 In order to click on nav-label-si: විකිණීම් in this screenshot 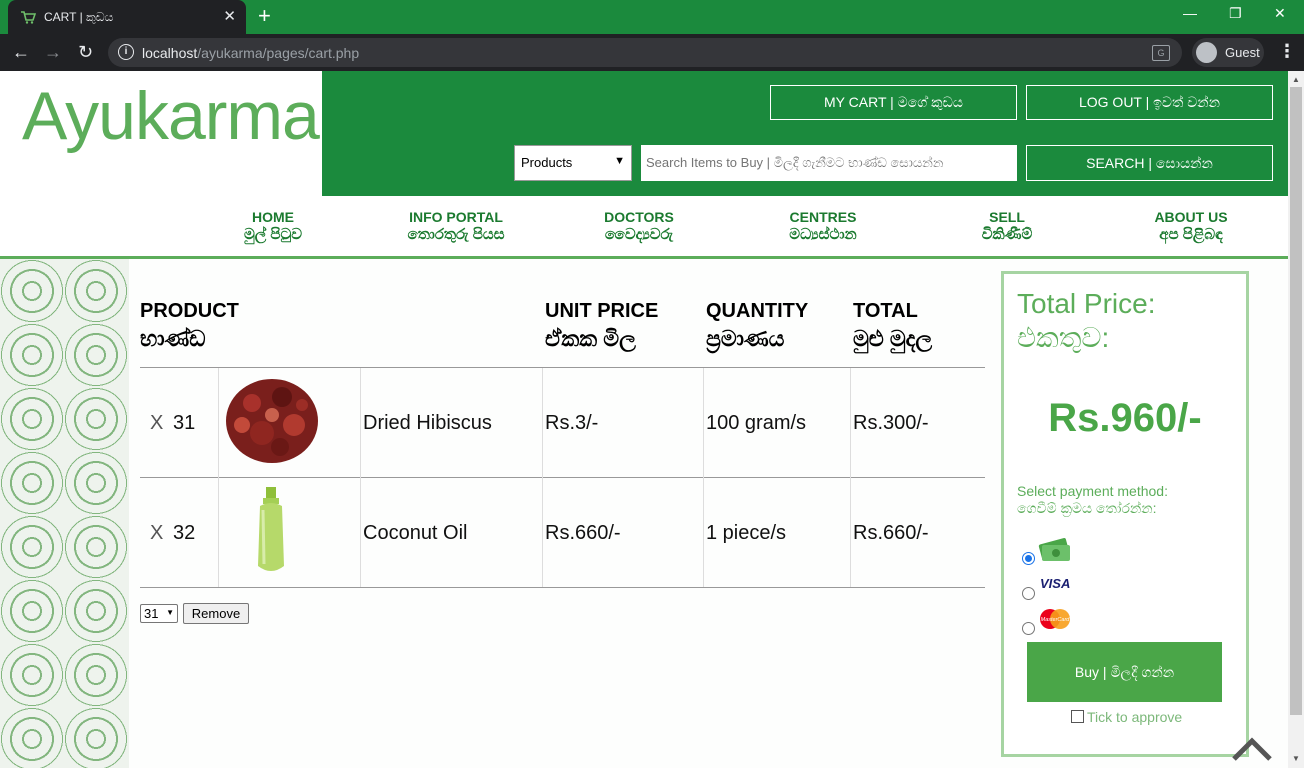, I will do `click(1007, 234)`.